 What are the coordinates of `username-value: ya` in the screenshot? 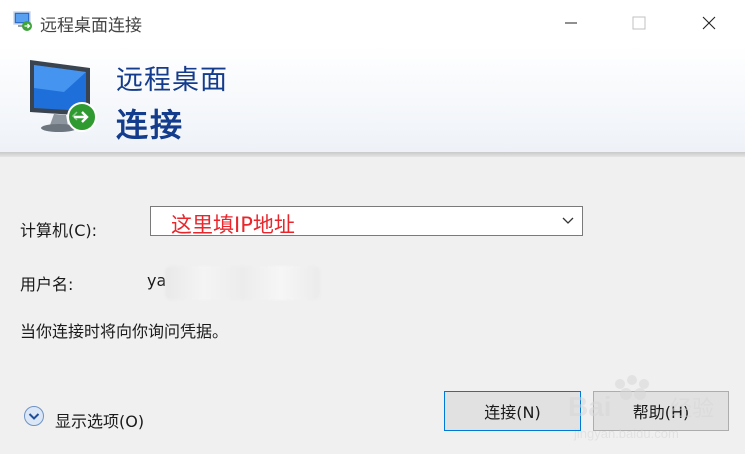 It's located at (157, 280).